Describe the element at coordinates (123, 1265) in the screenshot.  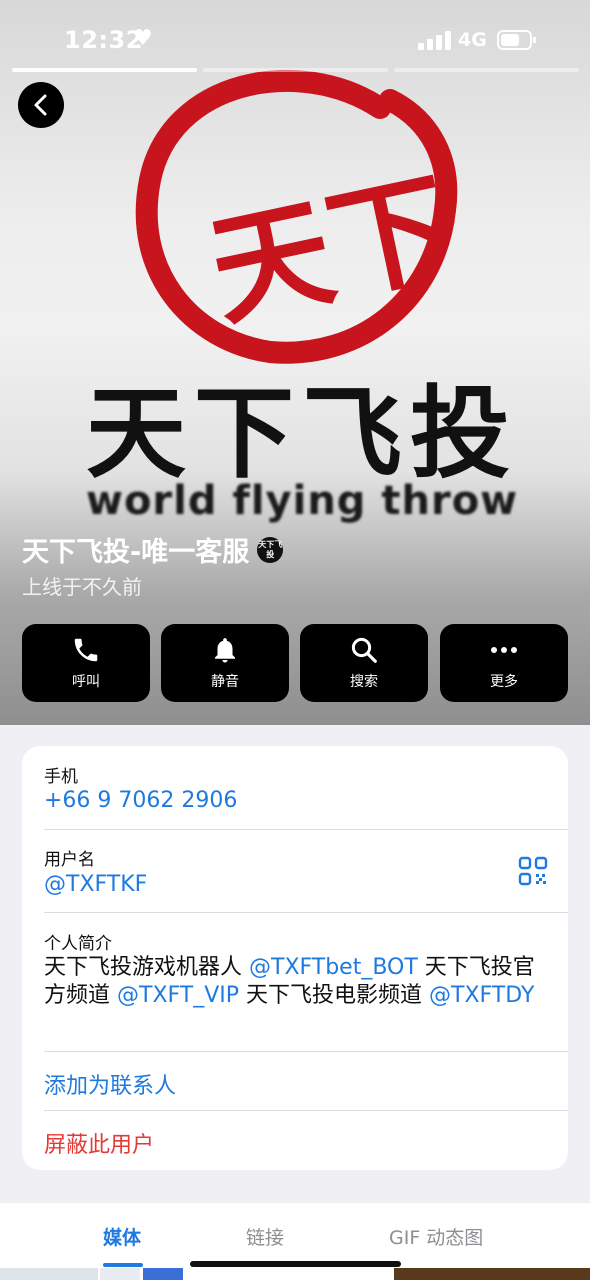
I see `tab-indicator` at that location.